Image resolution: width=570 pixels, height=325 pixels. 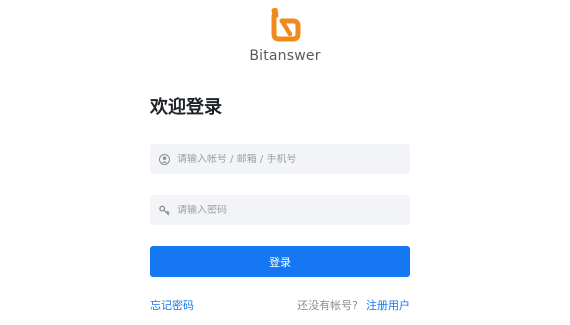 What do you see at coordinates (388, 305) in the screenshot?
I see `register-link: 注册用户` at bounding box center [388, 305].